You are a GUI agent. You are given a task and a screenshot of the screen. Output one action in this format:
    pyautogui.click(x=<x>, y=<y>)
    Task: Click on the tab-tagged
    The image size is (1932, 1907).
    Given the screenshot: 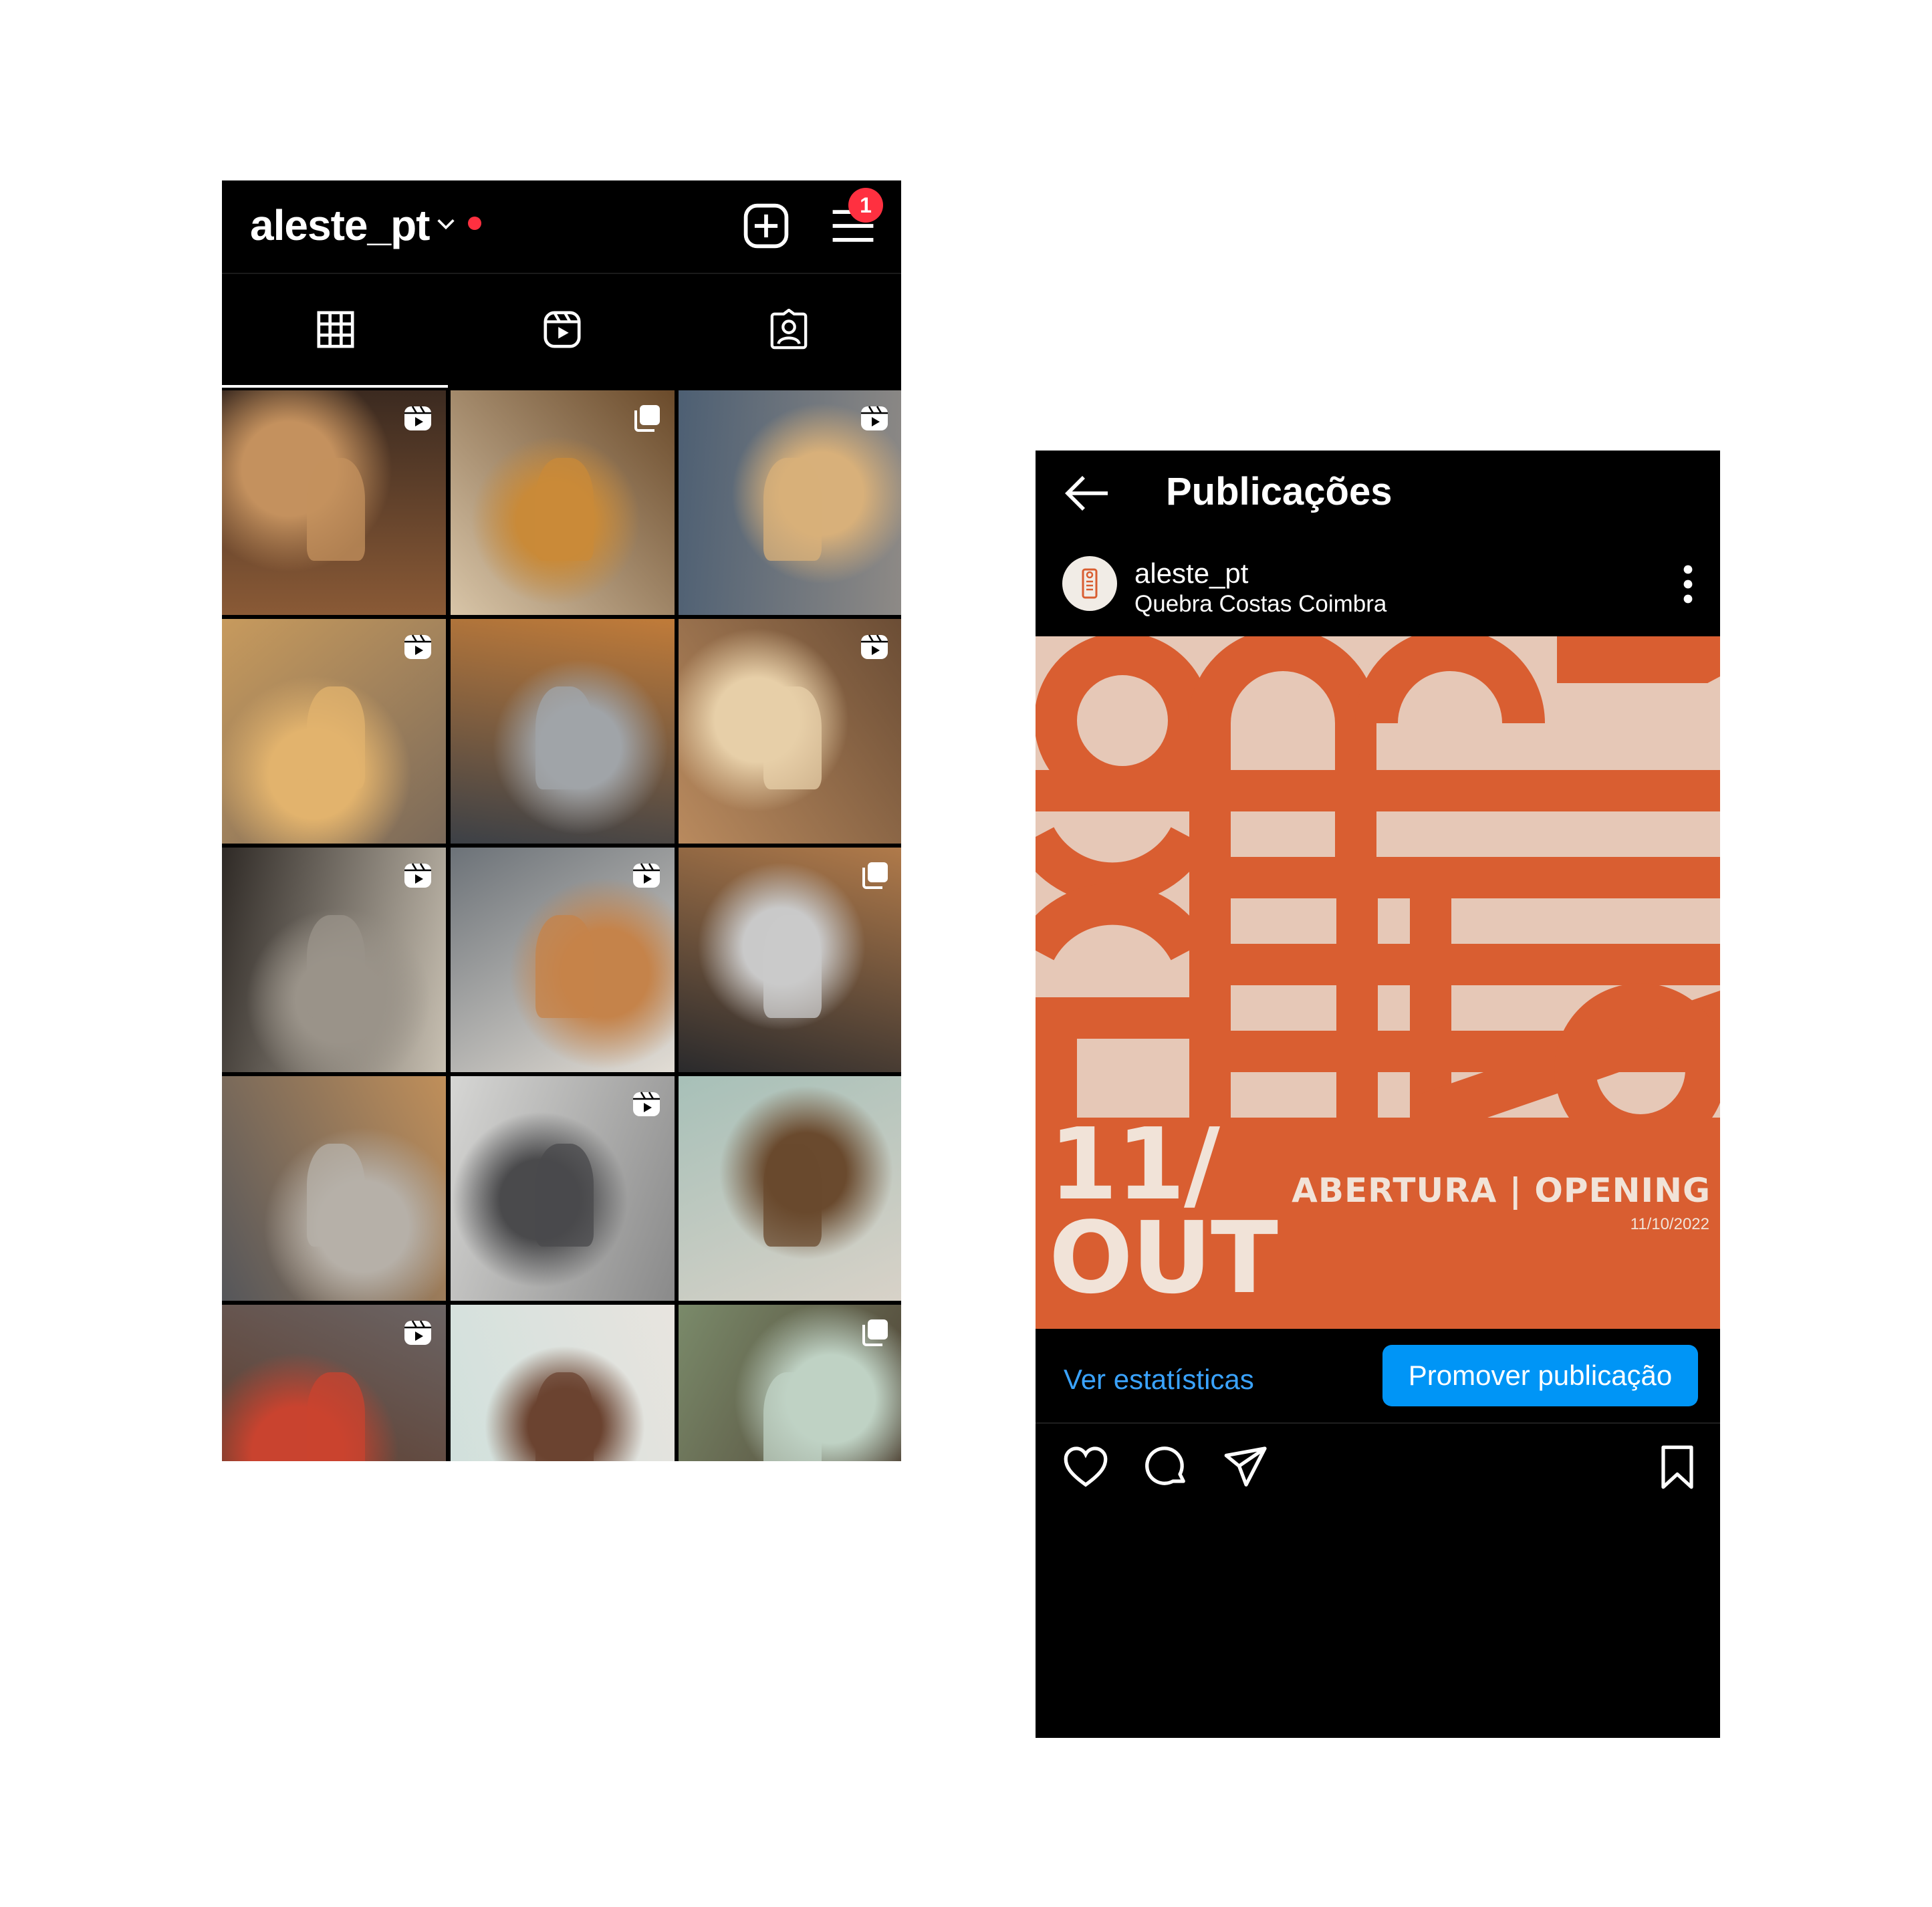 What is the action you would take?
    pyautogui.click(x=788, y=331)
    